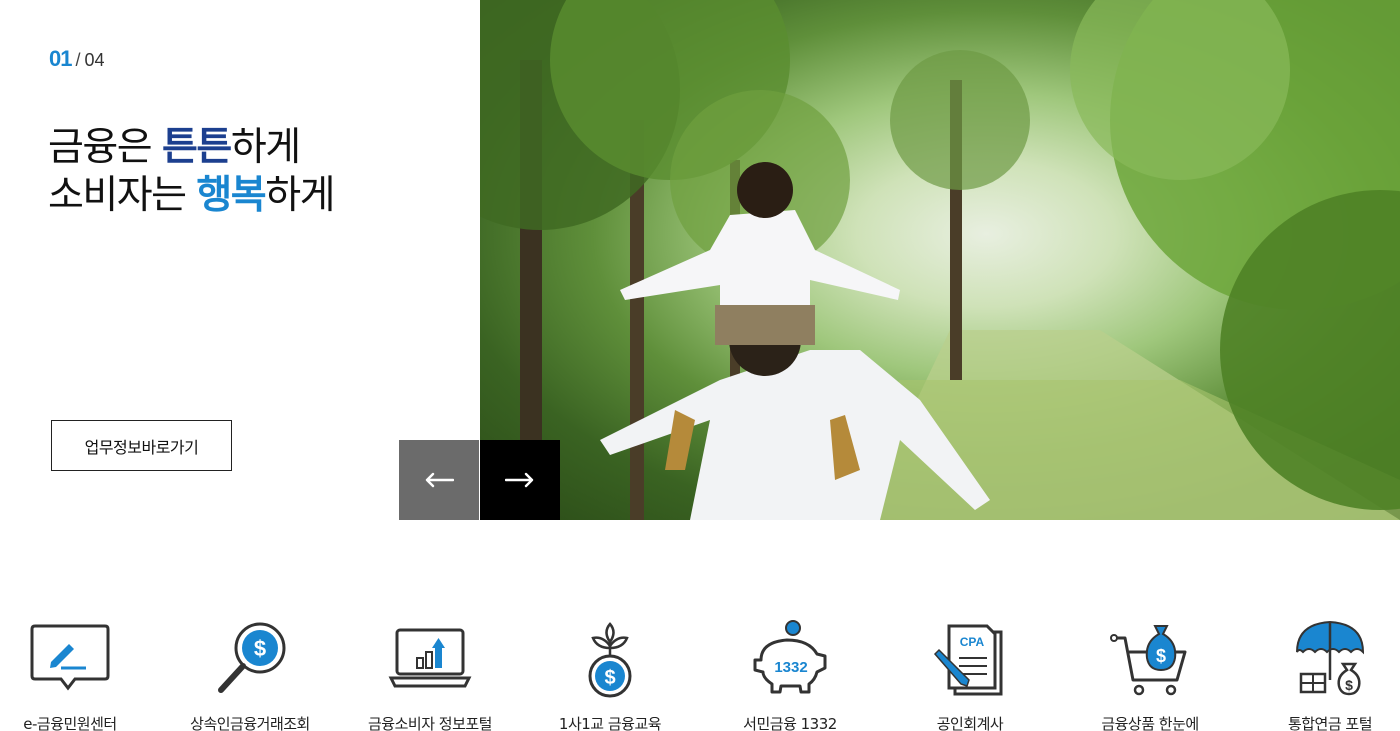 The height and width of the screenshot is (731, 1400). Describe the element at coordinates (610, 660) in the screenshot. I see `sprout-coin-icon: $` at that location.